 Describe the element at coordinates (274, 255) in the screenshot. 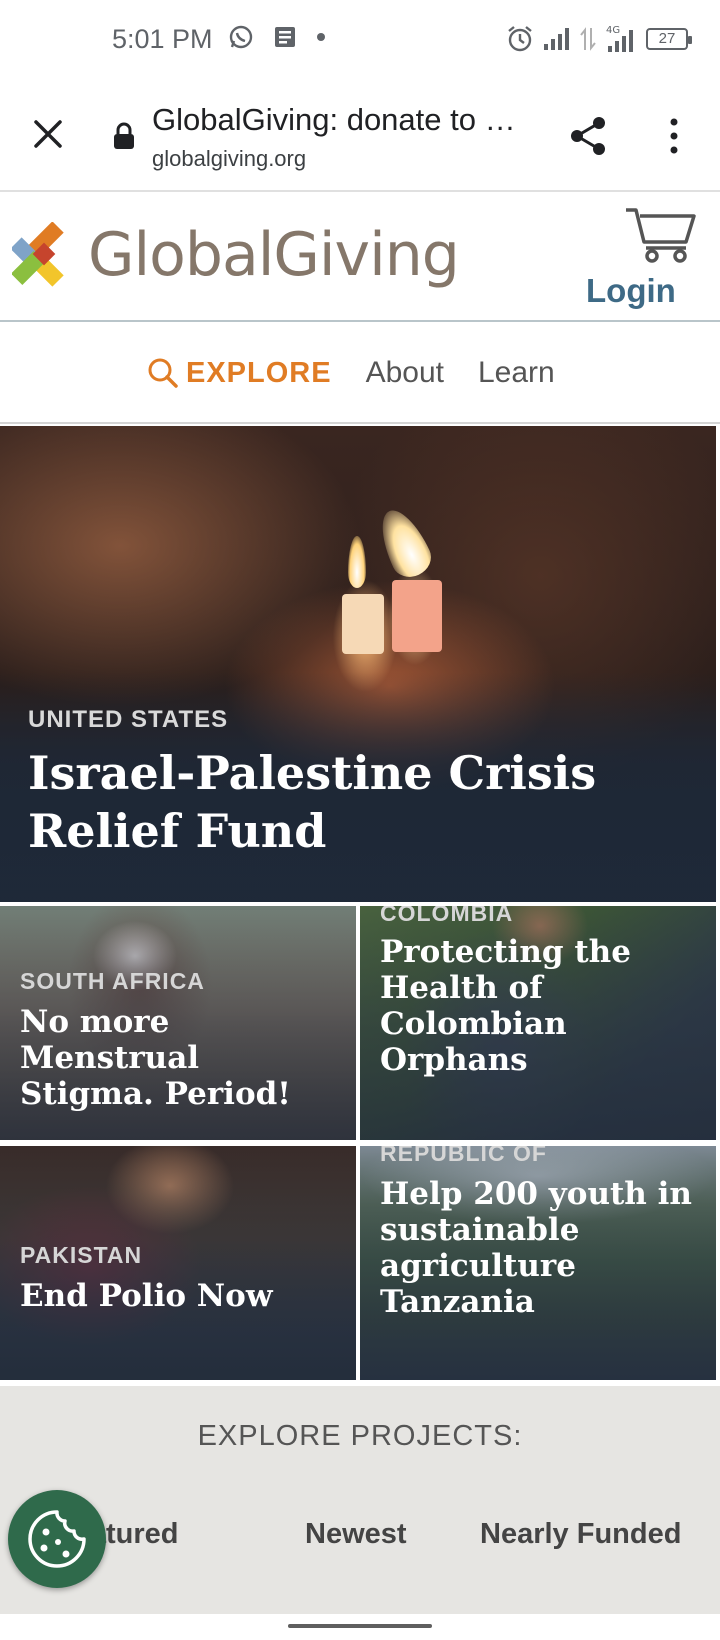

I see `logo-text: GlobalGiving` at that location.